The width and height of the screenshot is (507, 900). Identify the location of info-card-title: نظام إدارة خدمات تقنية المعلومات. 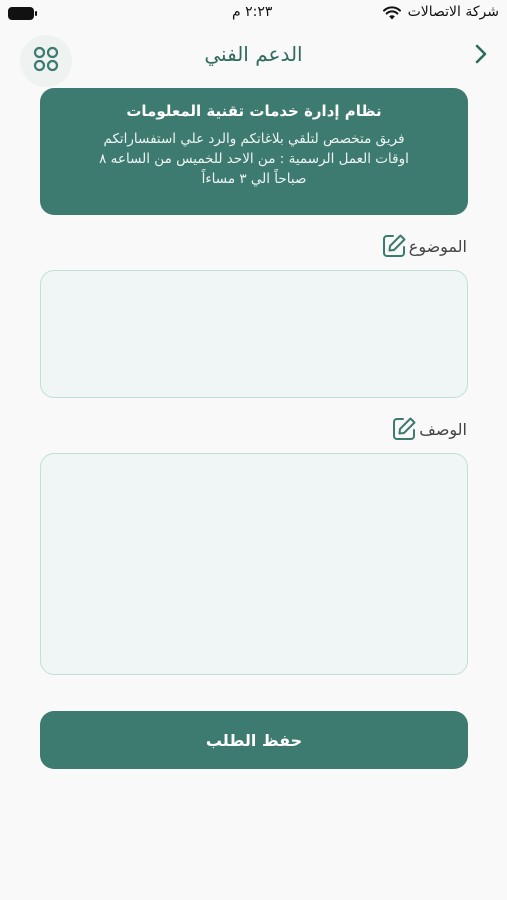
(254, 111).